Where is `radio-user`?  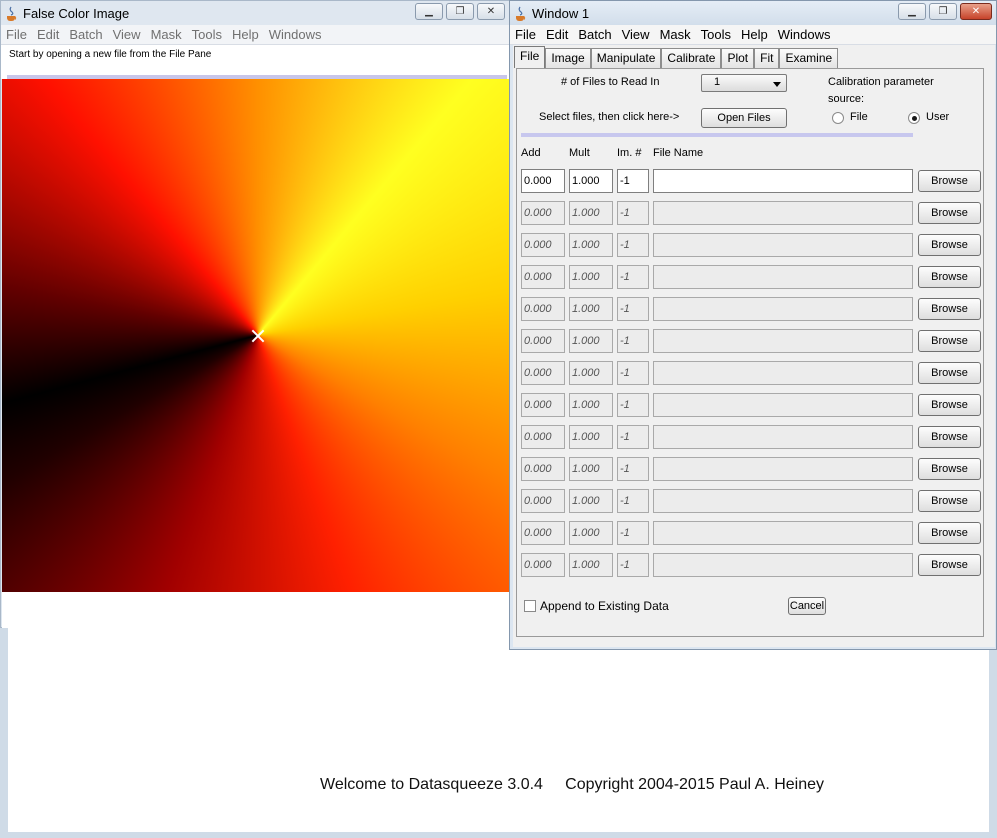
radio-user is located at coordinates (914, 118).